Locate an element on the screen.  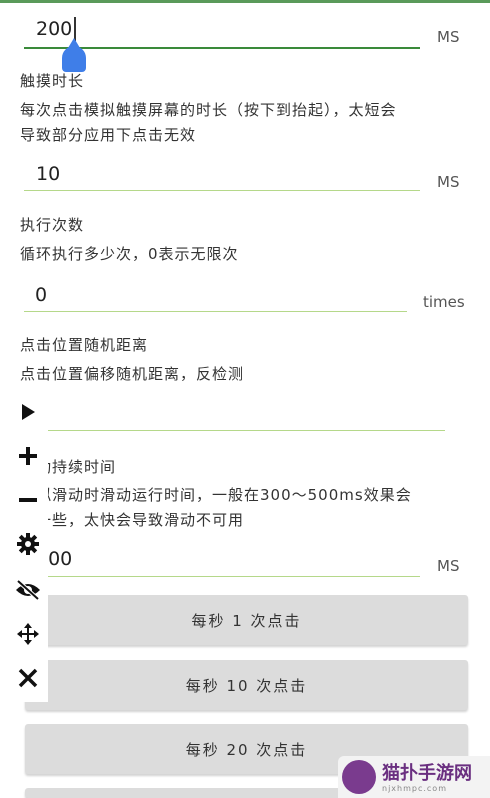
move-icon is located at coordinates (28, 634).